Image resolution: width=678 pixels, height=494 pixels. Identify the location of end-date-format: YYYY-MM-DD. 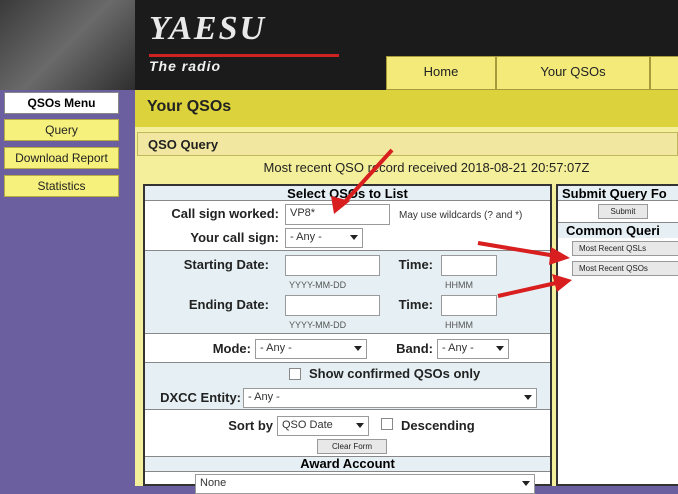
(318, 325).